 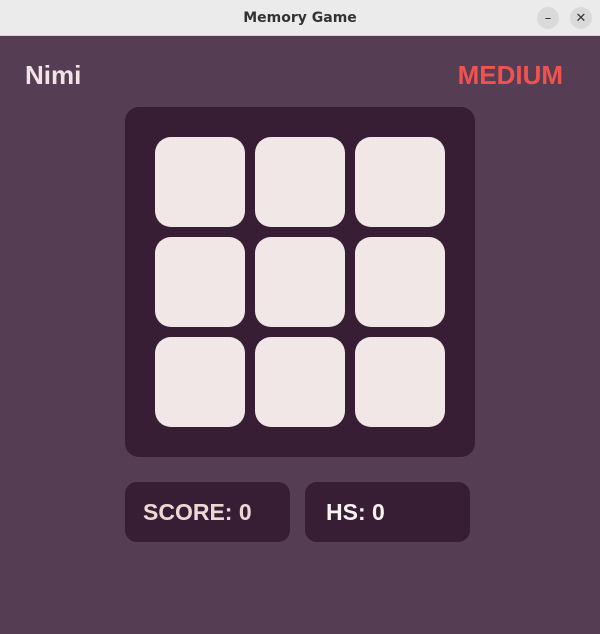 I want to click on window-title: Memory Game, so click(x=300, y=18).